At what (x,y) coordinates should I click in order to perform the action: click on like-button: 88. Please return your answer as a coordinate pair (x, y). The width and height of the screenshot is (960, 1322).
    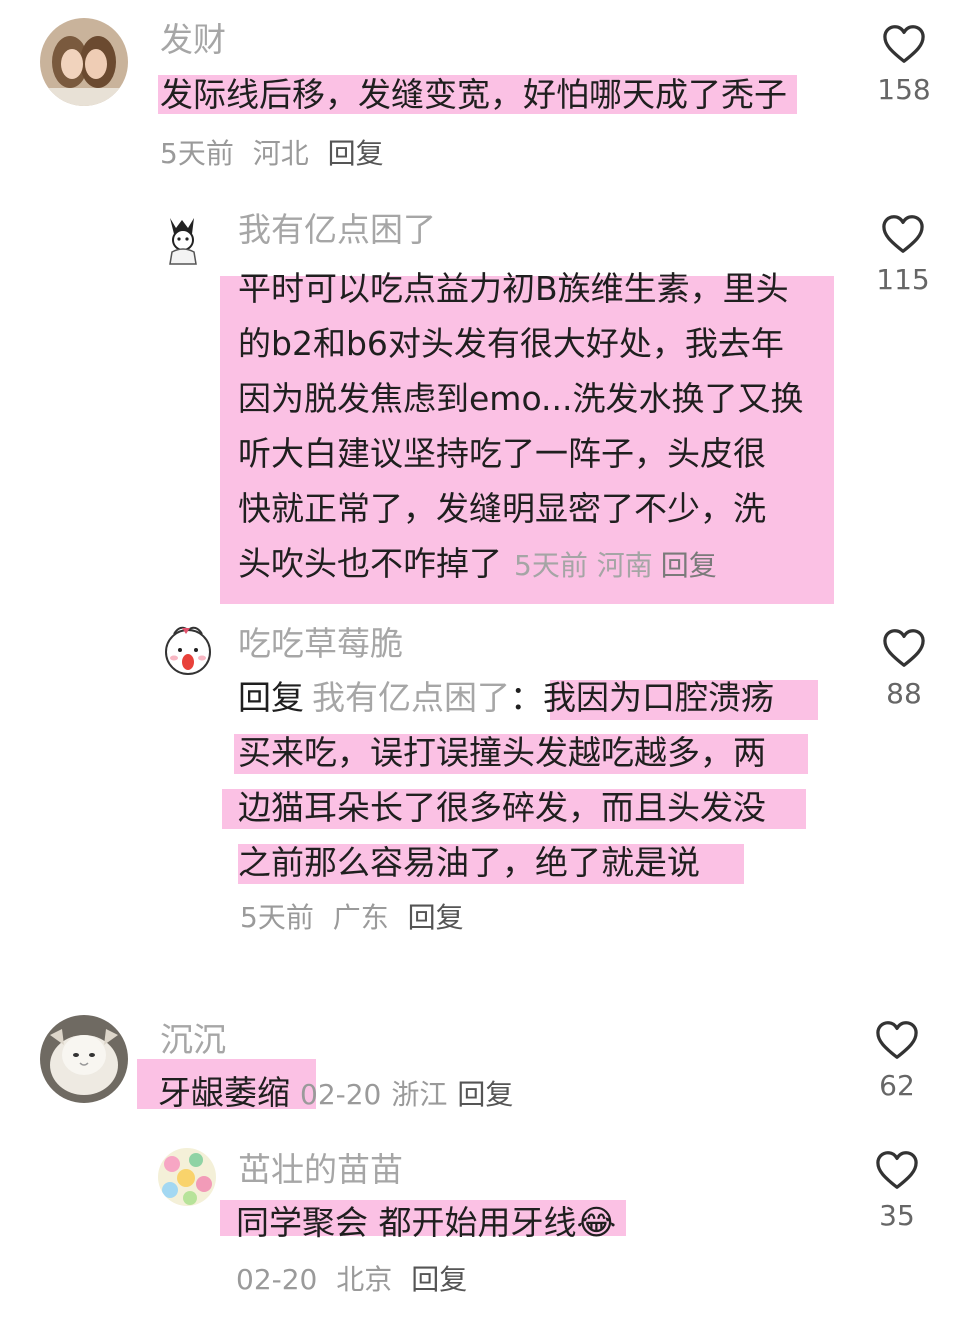
    Looking at the image, I should click on (904, 670).